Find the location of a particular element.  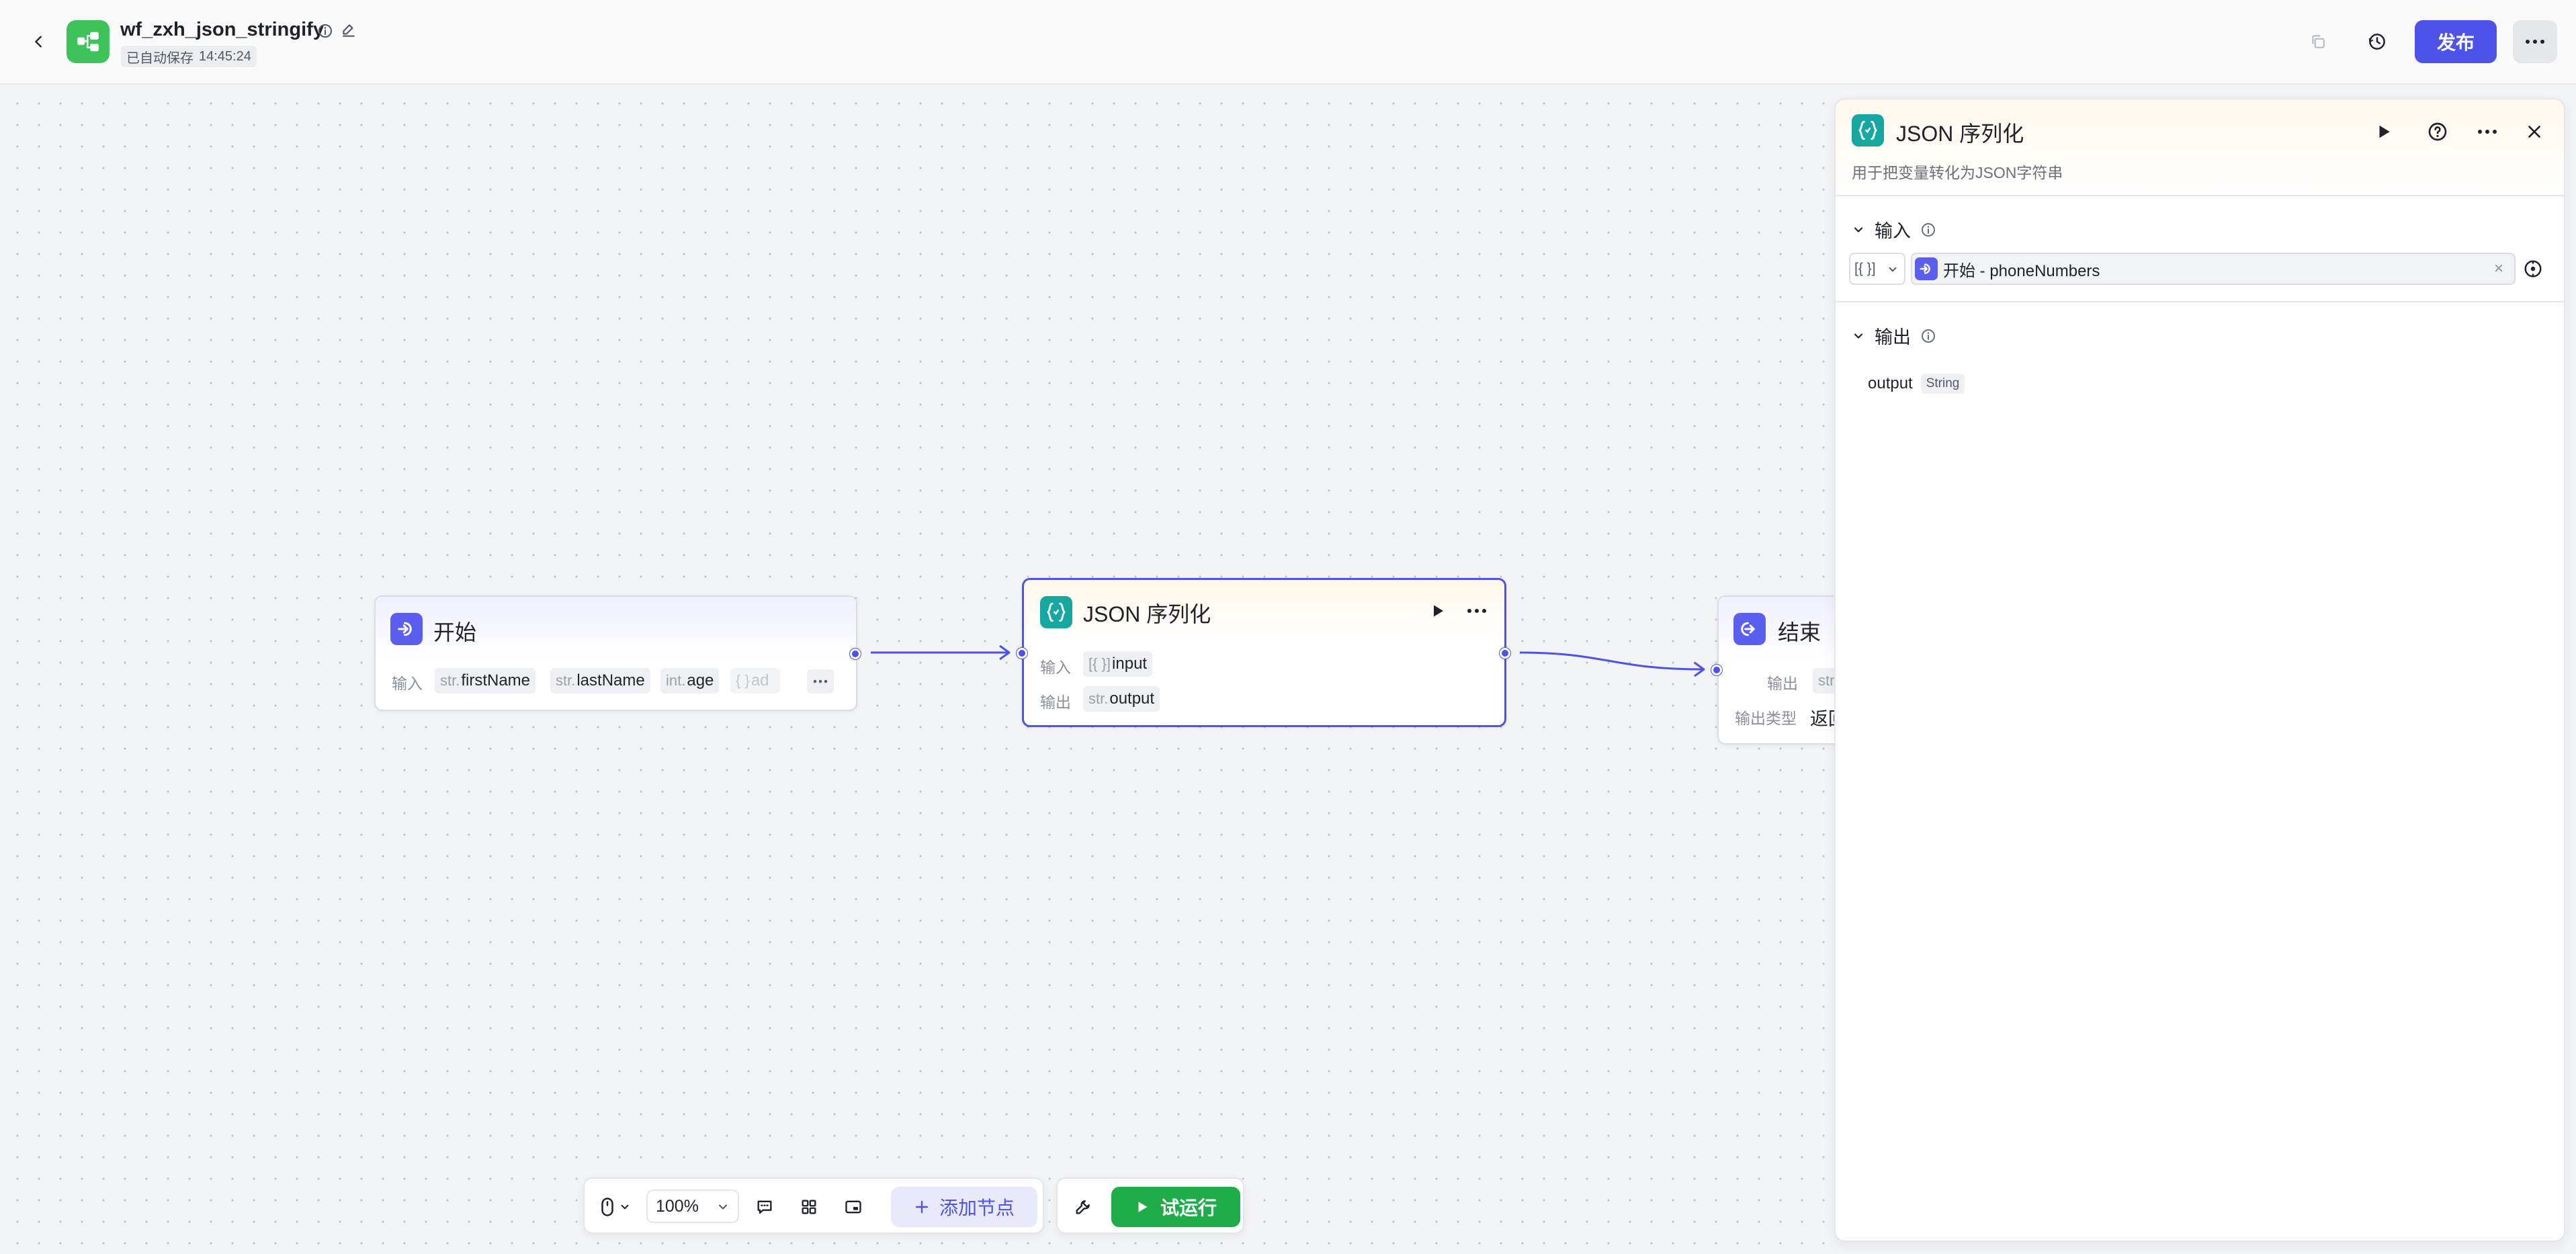

param-tag: str. is located at coordinates (1823, 681).